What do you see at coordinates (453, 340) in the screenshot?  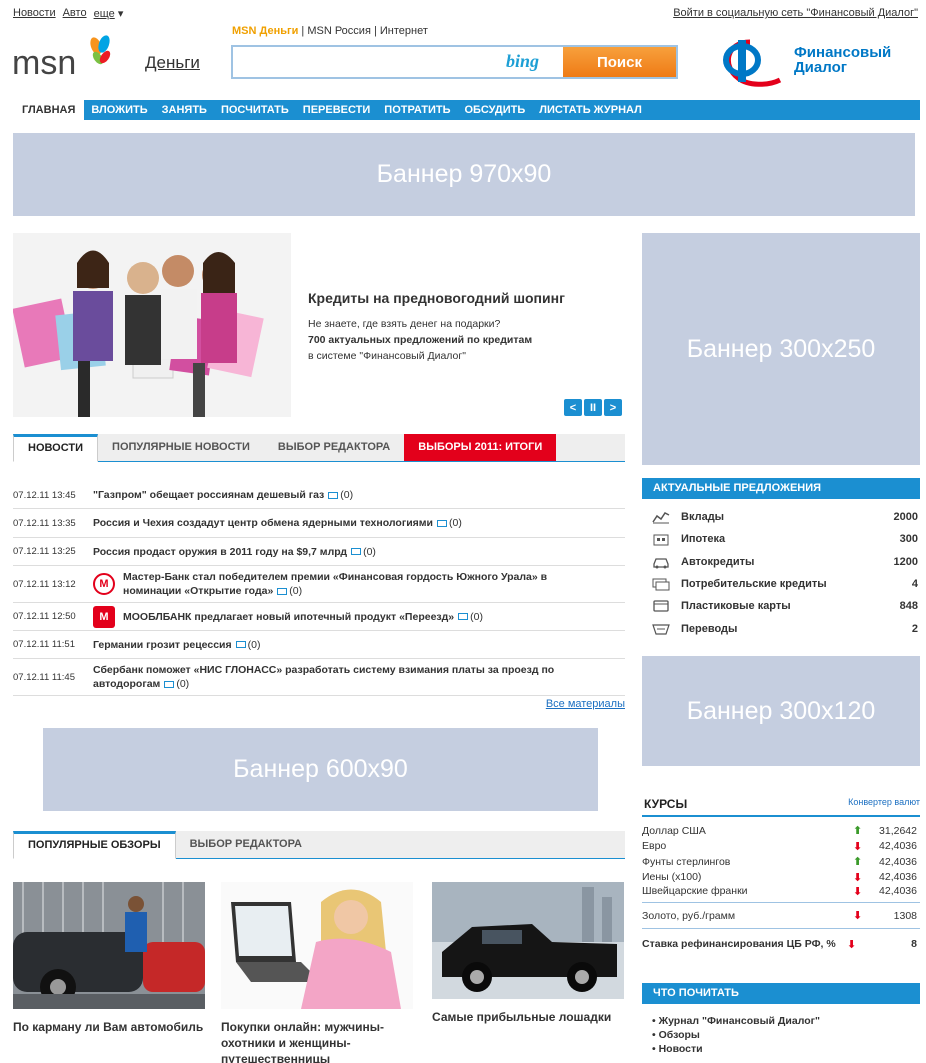 I see `hero-desc-line2: 700 актуальных предложений по кредитам` at bounding box center [453, 340].